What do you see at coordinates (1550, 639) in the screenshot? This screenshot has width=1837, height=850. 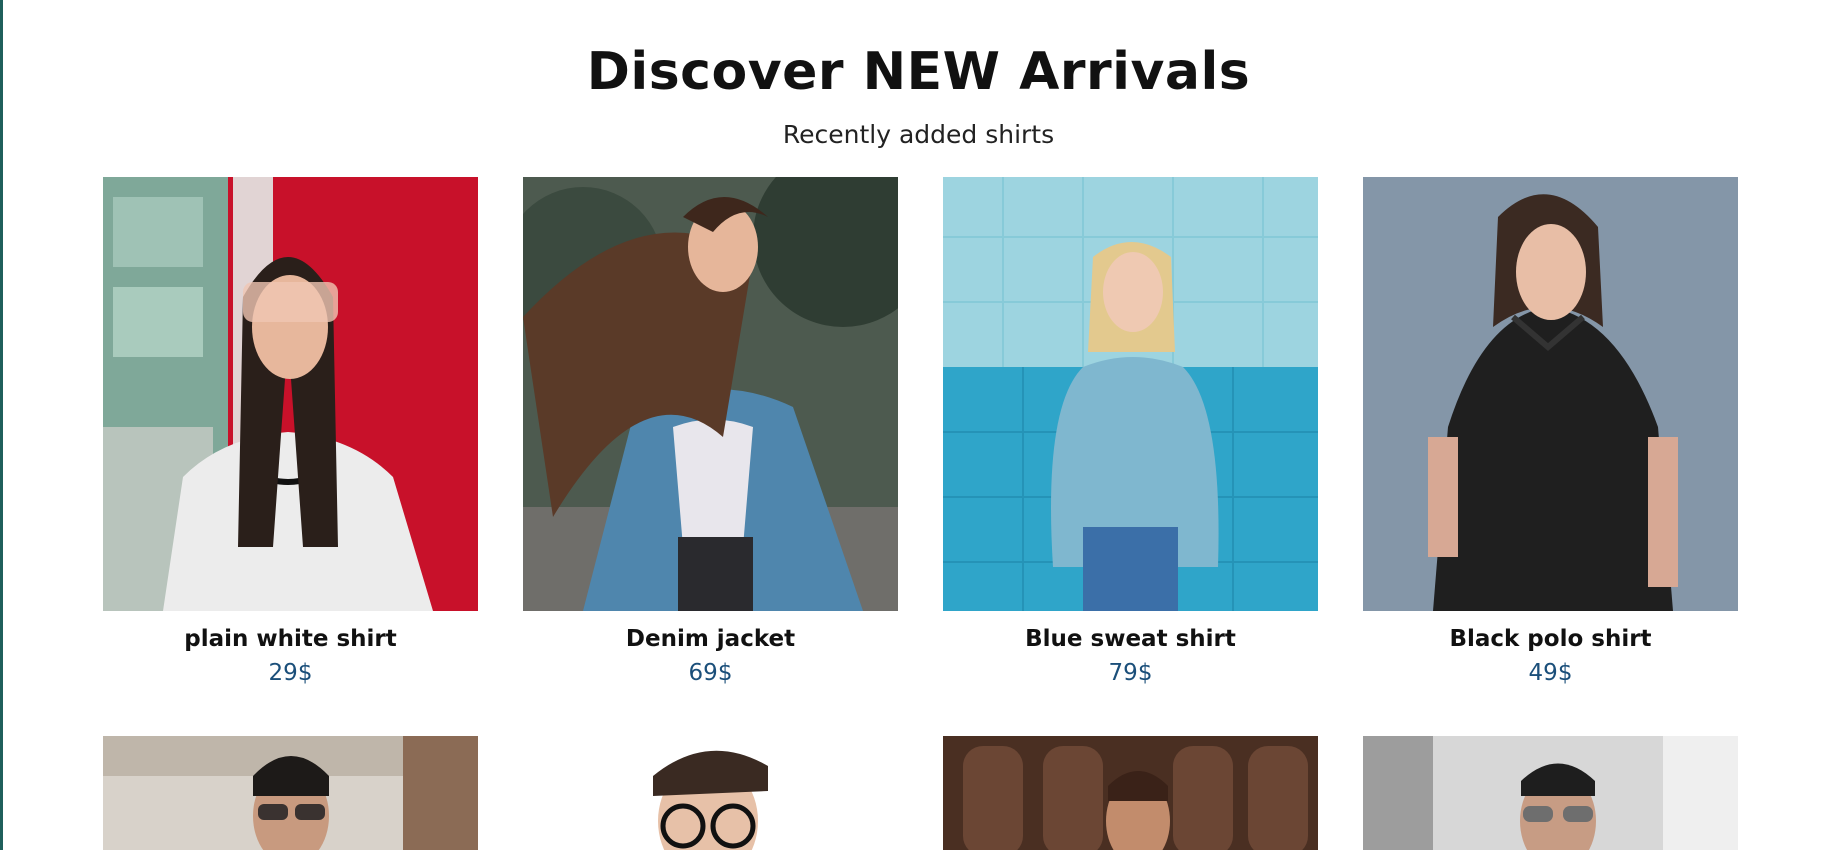 I see `product-name: Black polo shirt` at bounding box center [1550, 639].